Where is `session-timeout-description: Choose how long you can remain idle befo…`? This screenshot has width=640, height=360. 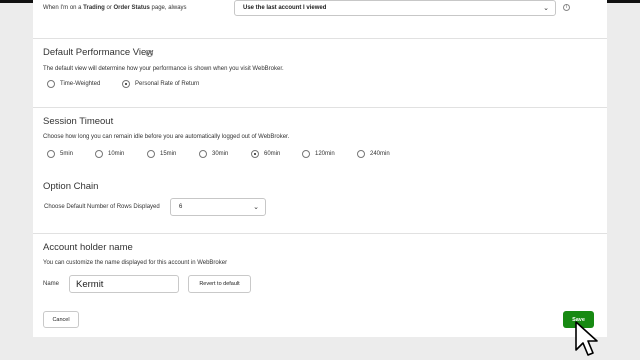
session-timeout-description: Choose how long you can remain idle befo… is located at coordinates (166, 137).